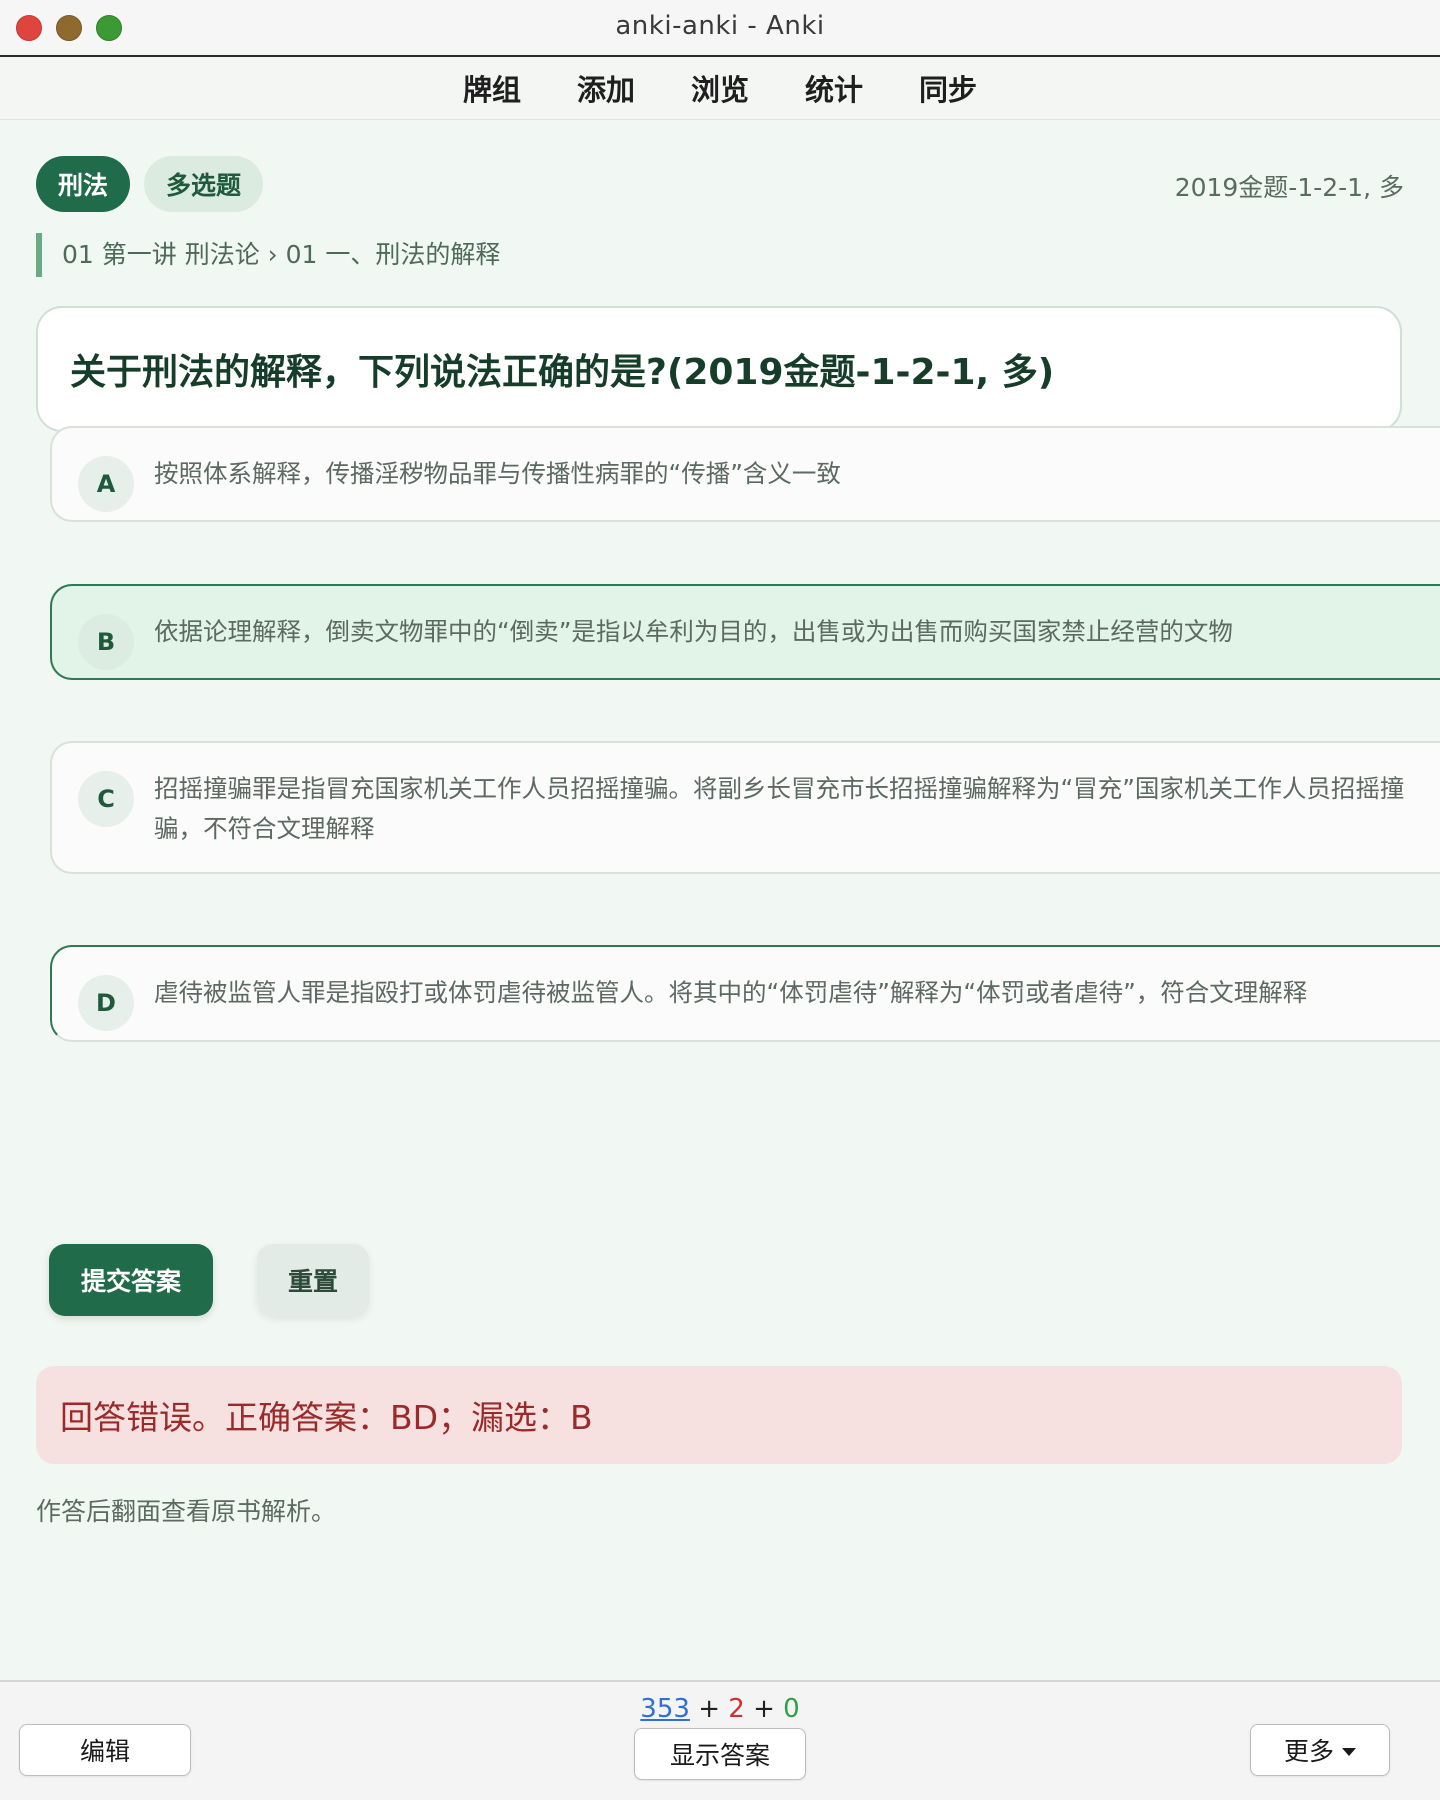 The width and height of the screenshot is (1440, 1800). I want to click on result-text: 回答错误。正确答案：BD；漏选：B, so click(326, 1417).